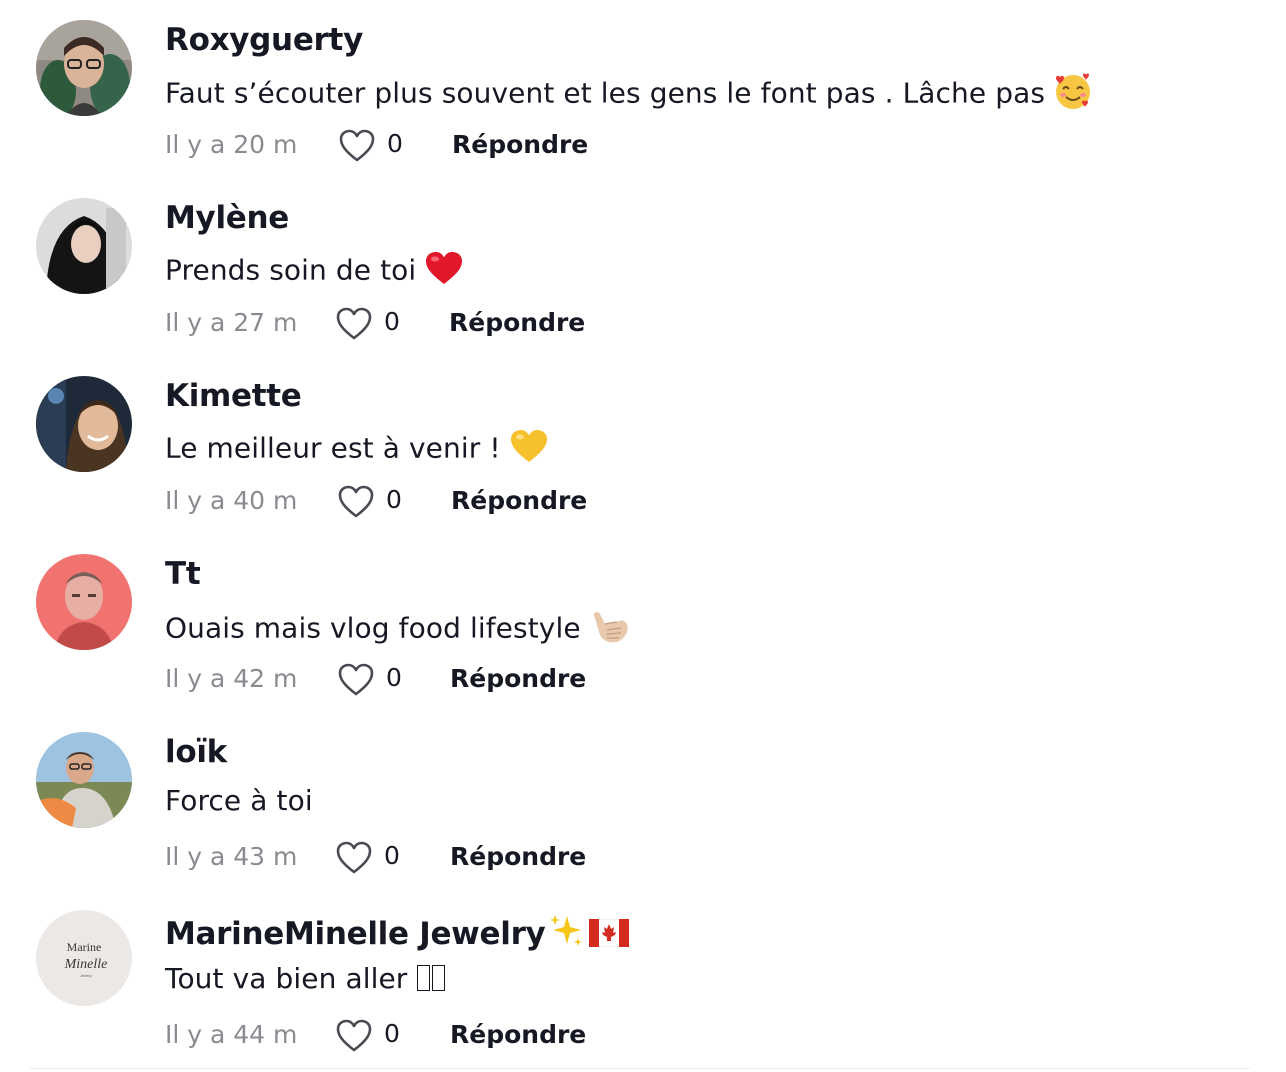 The width and height of the screenshot is (1286, 1072). What do you see at coordinates (231, 678) in the screenshot?
I see `comment-time: Il y a 42 m` at bounding box center [231, 678].